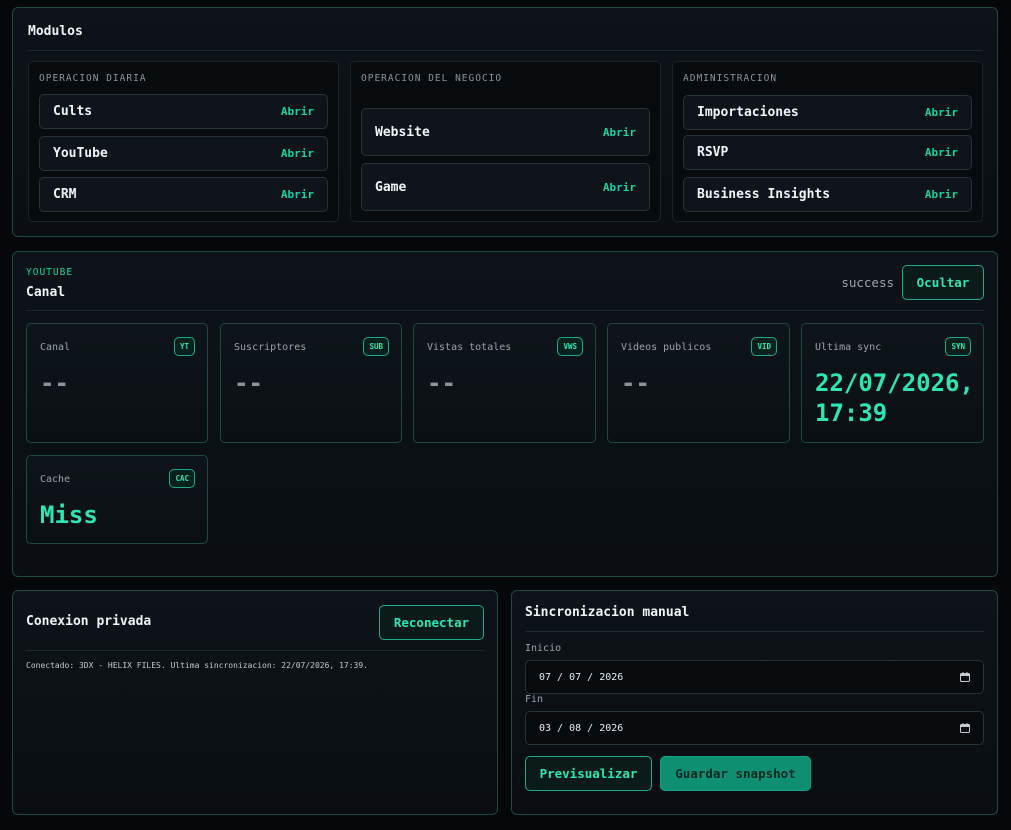 The height and width of the screenshot is (830, 1011). Describe the element at coordinates (570, 346) in the screenshot. I see `stat-badge: VWS` at that location.